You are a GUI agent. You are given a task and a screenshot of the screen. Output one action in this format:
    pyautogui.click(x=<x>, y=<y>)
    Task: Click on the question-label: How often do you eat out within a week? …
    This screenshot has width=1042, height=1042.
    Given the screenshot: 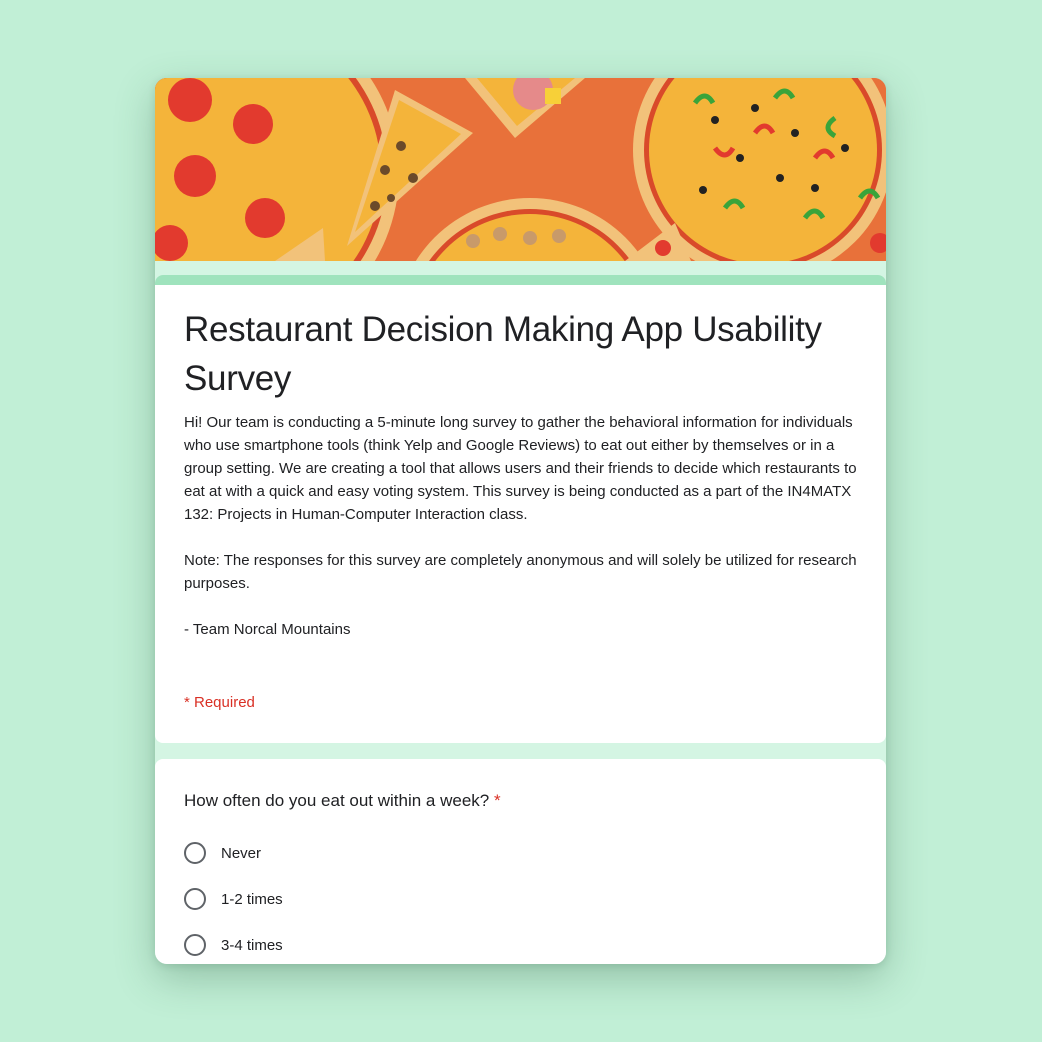 What is the action you would take?
    pyautogui.click(x=342, y=801)
    